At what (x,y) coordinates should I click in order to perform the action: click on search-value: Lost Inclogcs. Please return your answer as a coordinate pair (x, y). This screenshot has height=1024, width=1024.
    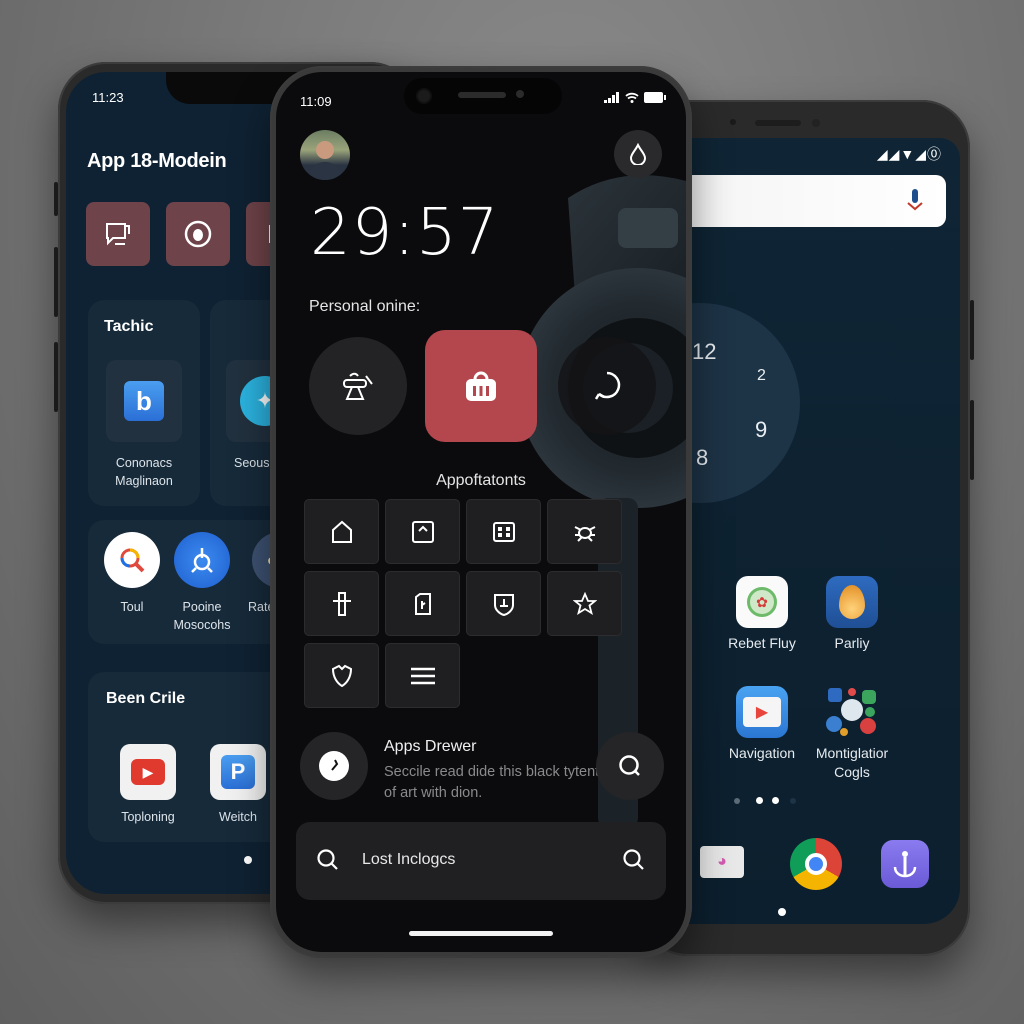
    Looking at the image, I should click on (408, 860).